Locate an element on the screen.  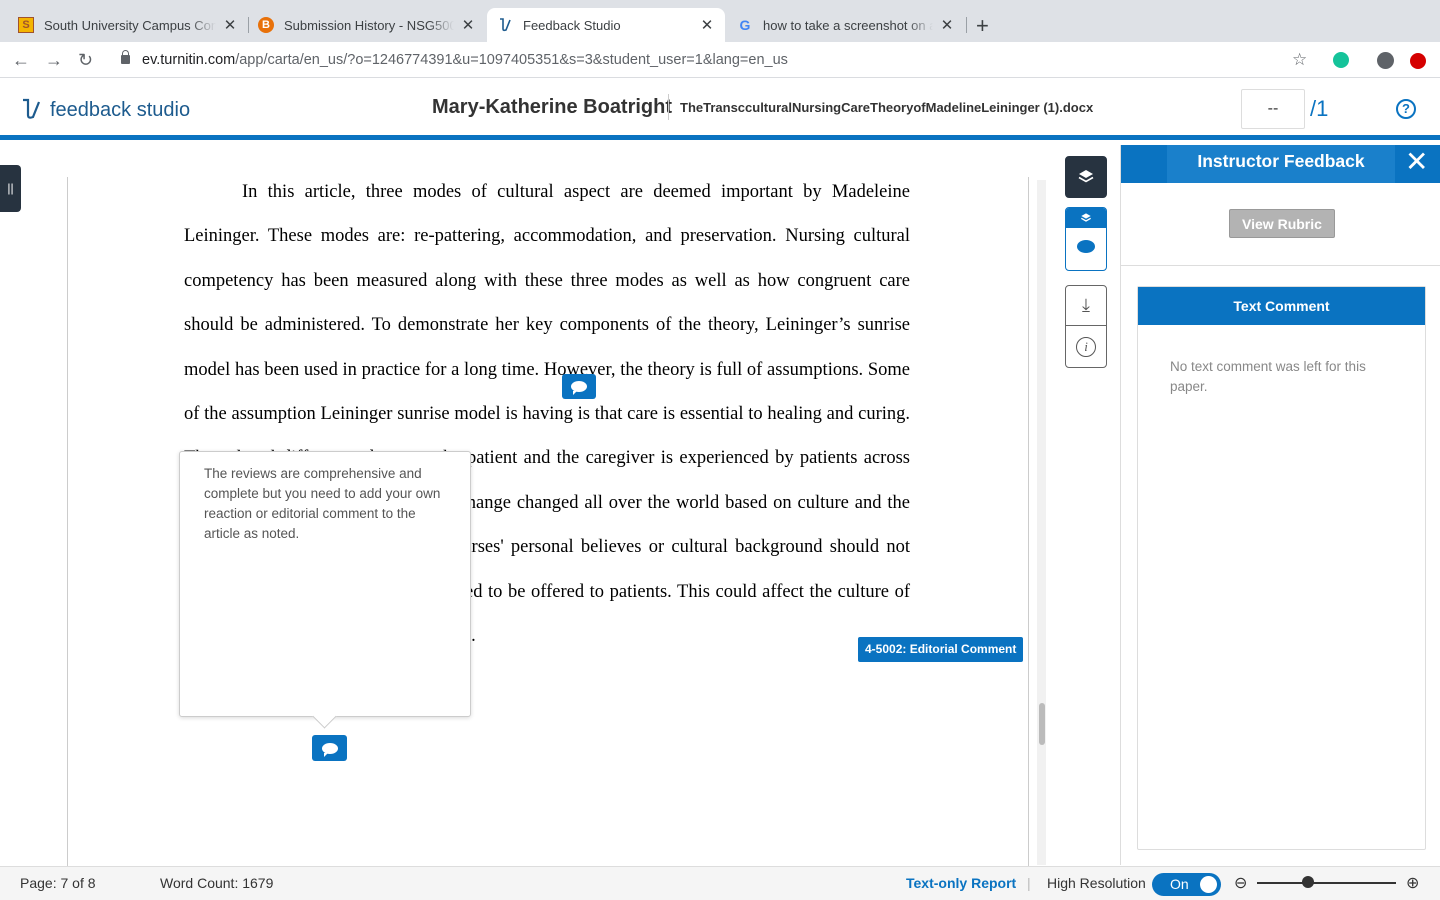
browser-tab-submission-history: B Submission History - NSG5002 ✕ is located at coordinates (367, 25).